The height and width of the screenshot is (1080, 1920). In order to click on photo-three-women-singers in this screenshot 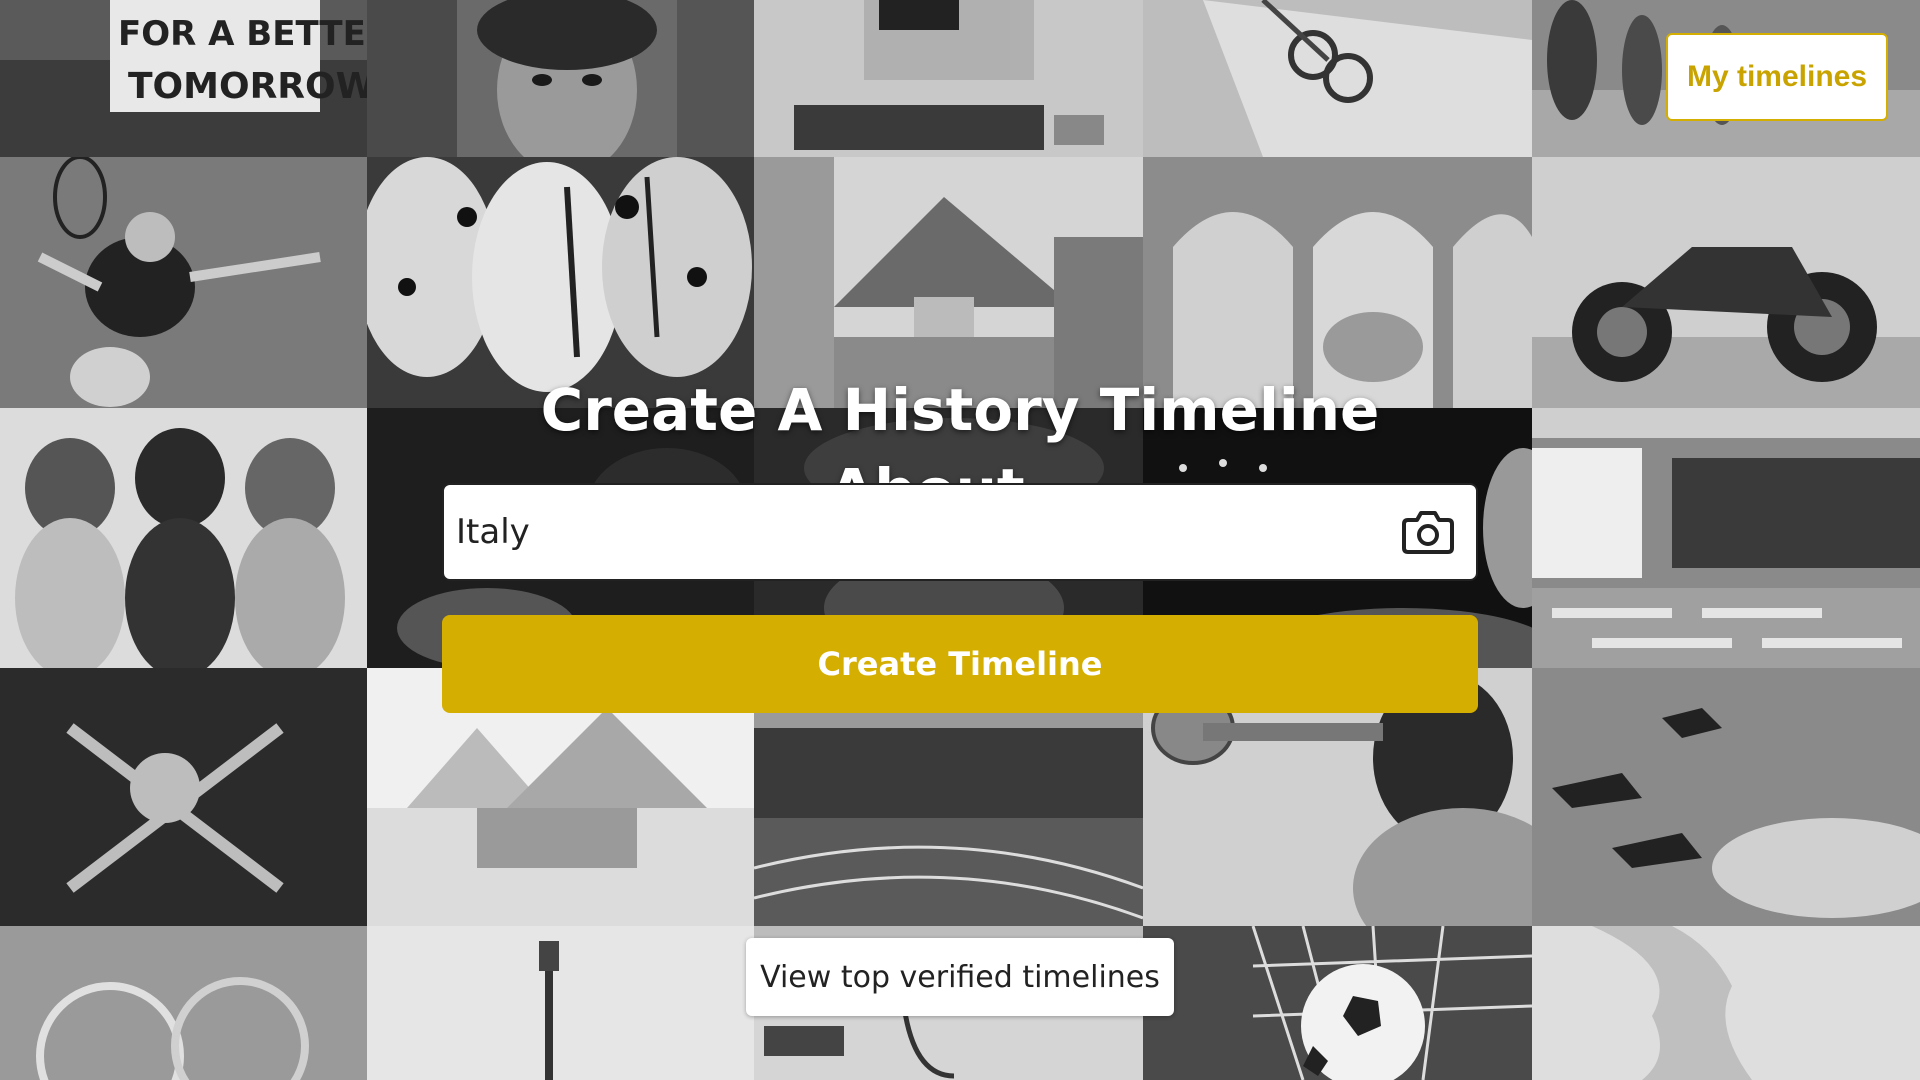, I will do `click(183, 538)`.